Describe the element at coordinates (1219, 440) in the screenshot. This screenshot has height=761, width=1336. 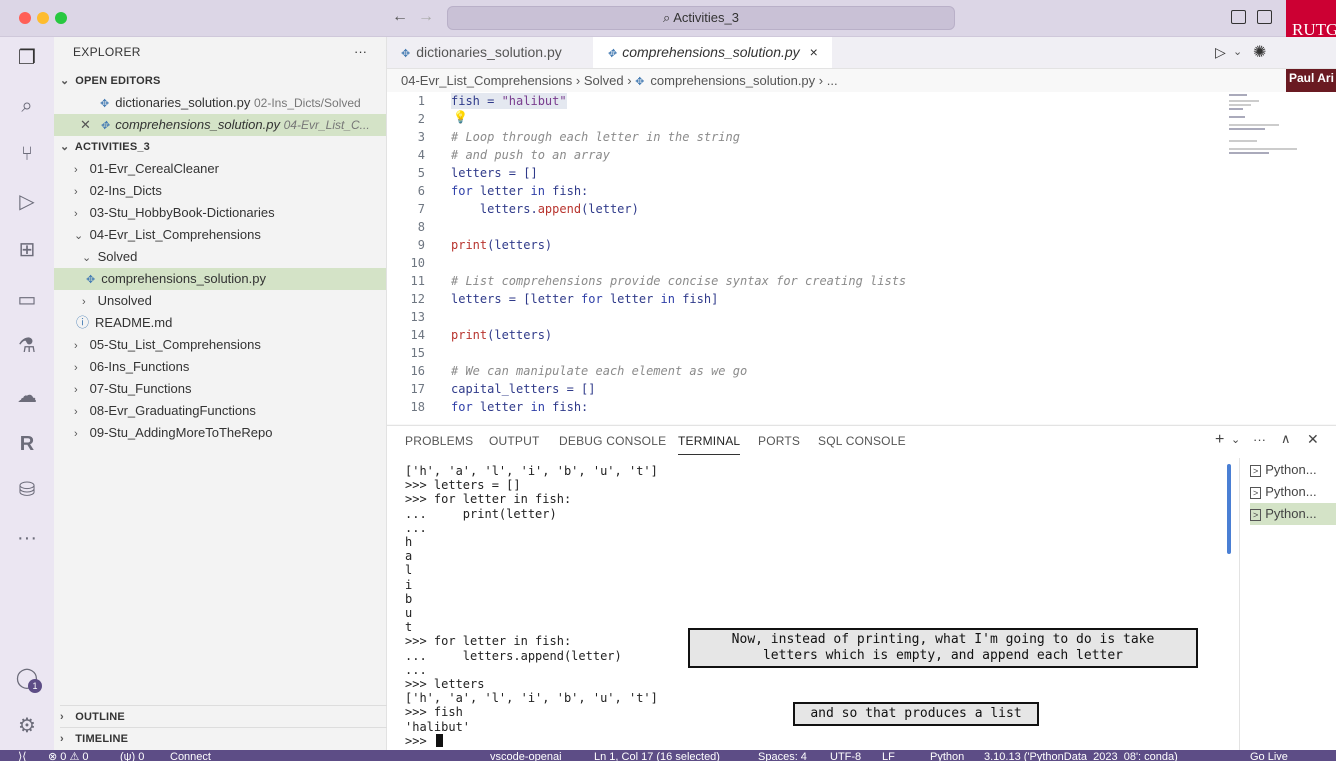
I see `new-terminal-icon: +` at that location.